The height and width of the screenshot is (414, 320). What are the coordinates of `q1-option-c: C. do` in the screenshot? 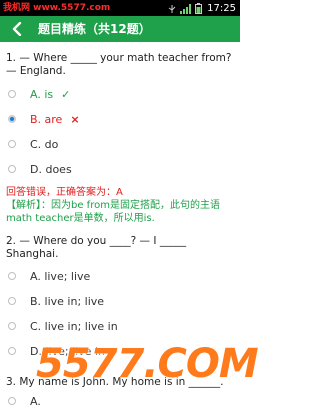 It's located at (120, 144).